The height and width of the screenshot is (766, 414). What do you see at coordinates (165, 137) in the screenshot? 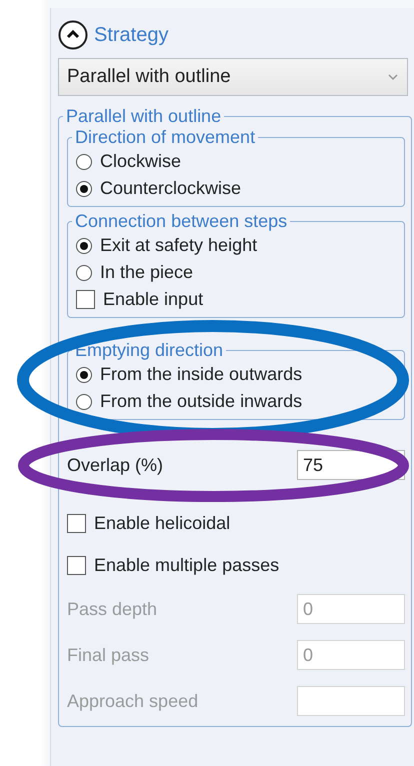
I see `group-title: Direction of movement` at bounding box center [165, 137].